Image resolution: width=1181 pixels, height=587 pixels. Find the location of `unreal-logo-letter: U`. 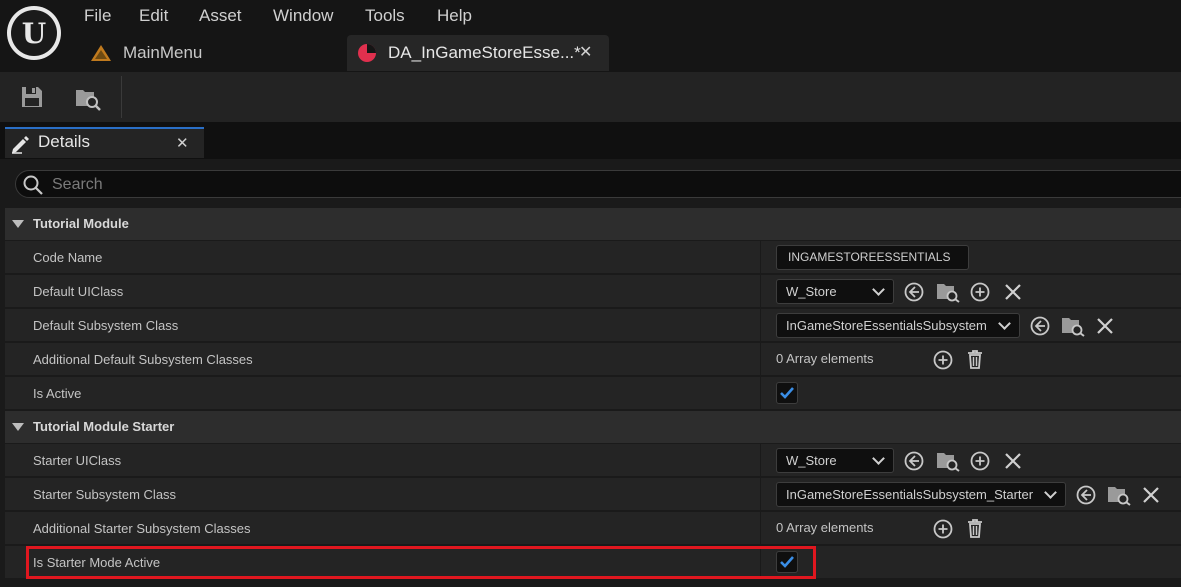

unreal-logo-letter: U is located at coordinates (34, 33).